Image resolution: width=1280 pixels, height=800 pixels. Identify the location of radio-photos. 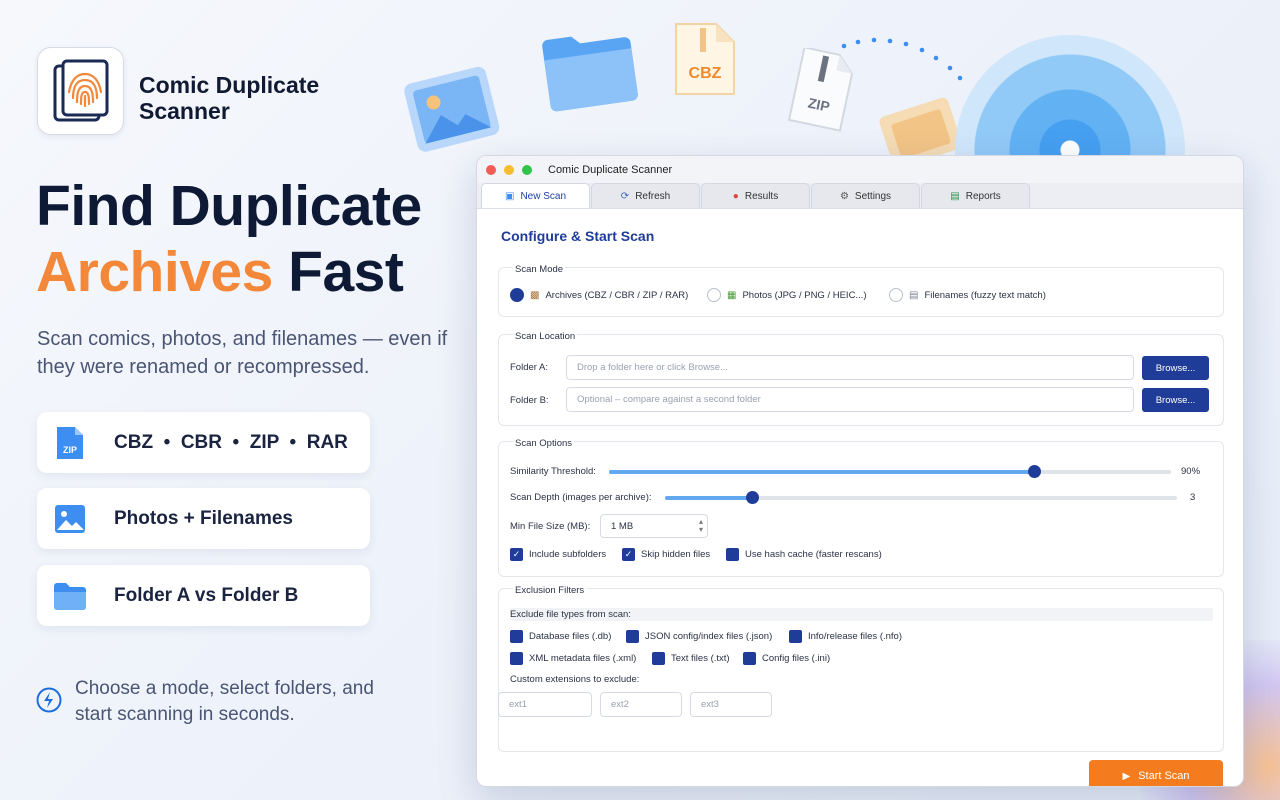
(714, 295).